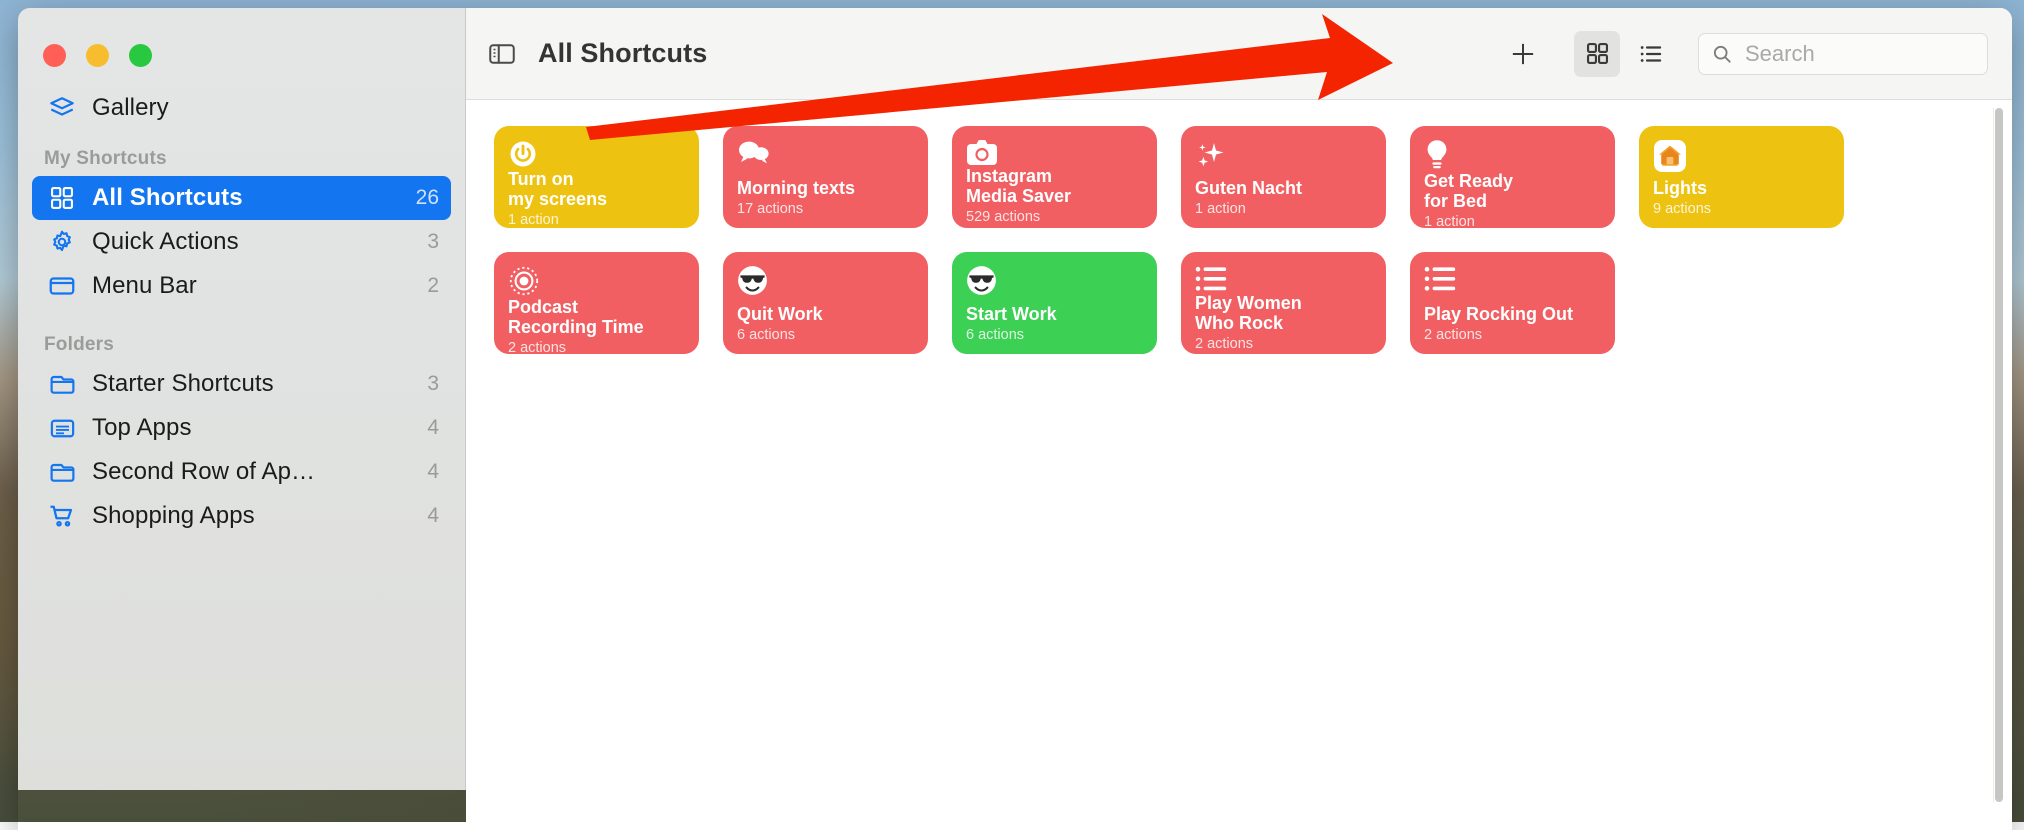 The image size is (2024, 830). What do you see at coordinates (596, 154) in the screenshot?
I see `power-icon` at bounding box center [596, 154].